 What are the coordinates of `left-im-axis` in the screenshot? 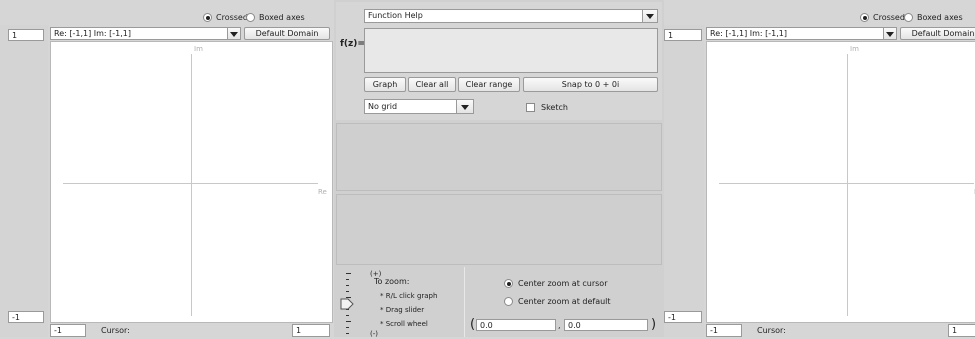 It's located at (191, 185).